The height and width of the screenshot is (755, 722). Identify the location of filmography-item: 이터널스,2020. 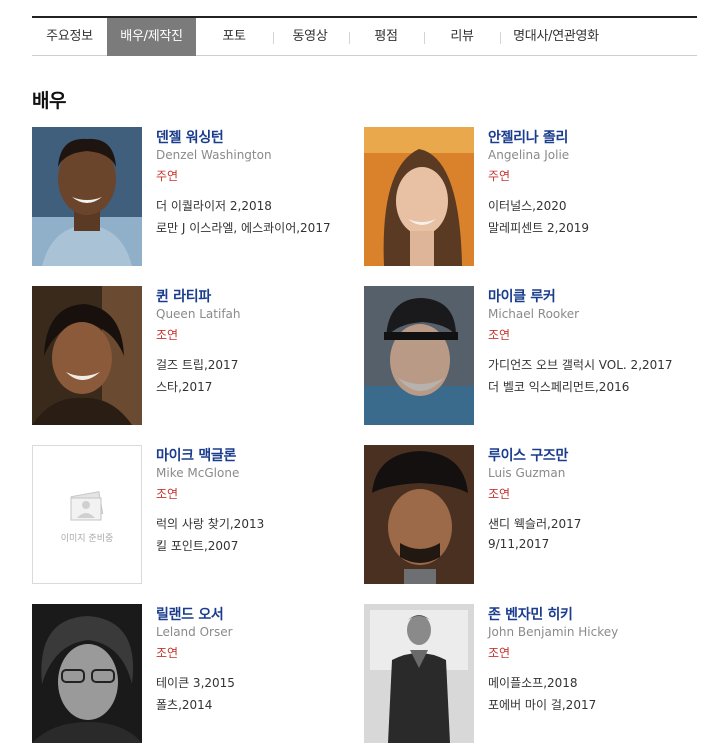
(527, 205).